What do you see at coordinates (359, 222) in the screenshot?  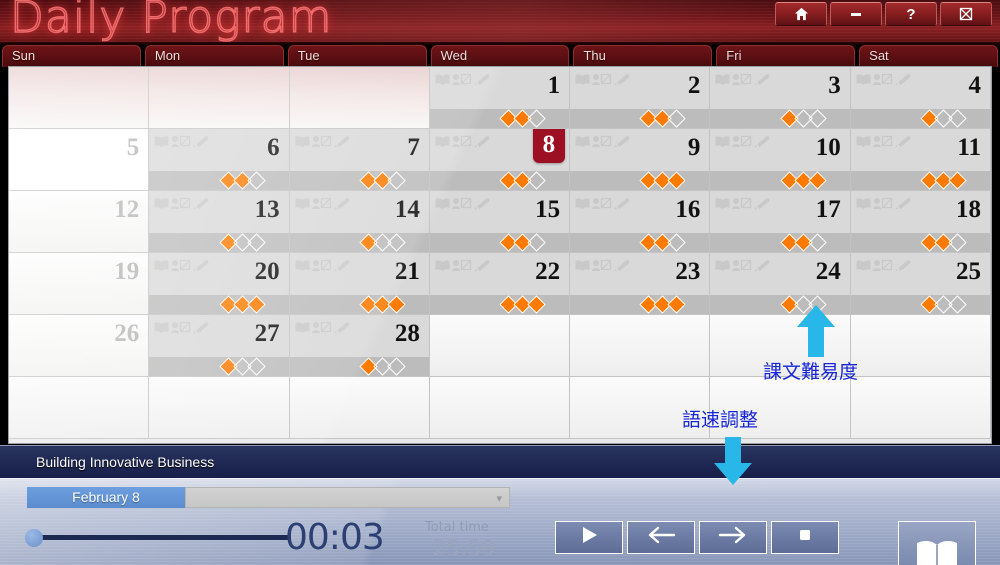 I see `calendar-day-cell: 14` at bounding box center [359, 222].